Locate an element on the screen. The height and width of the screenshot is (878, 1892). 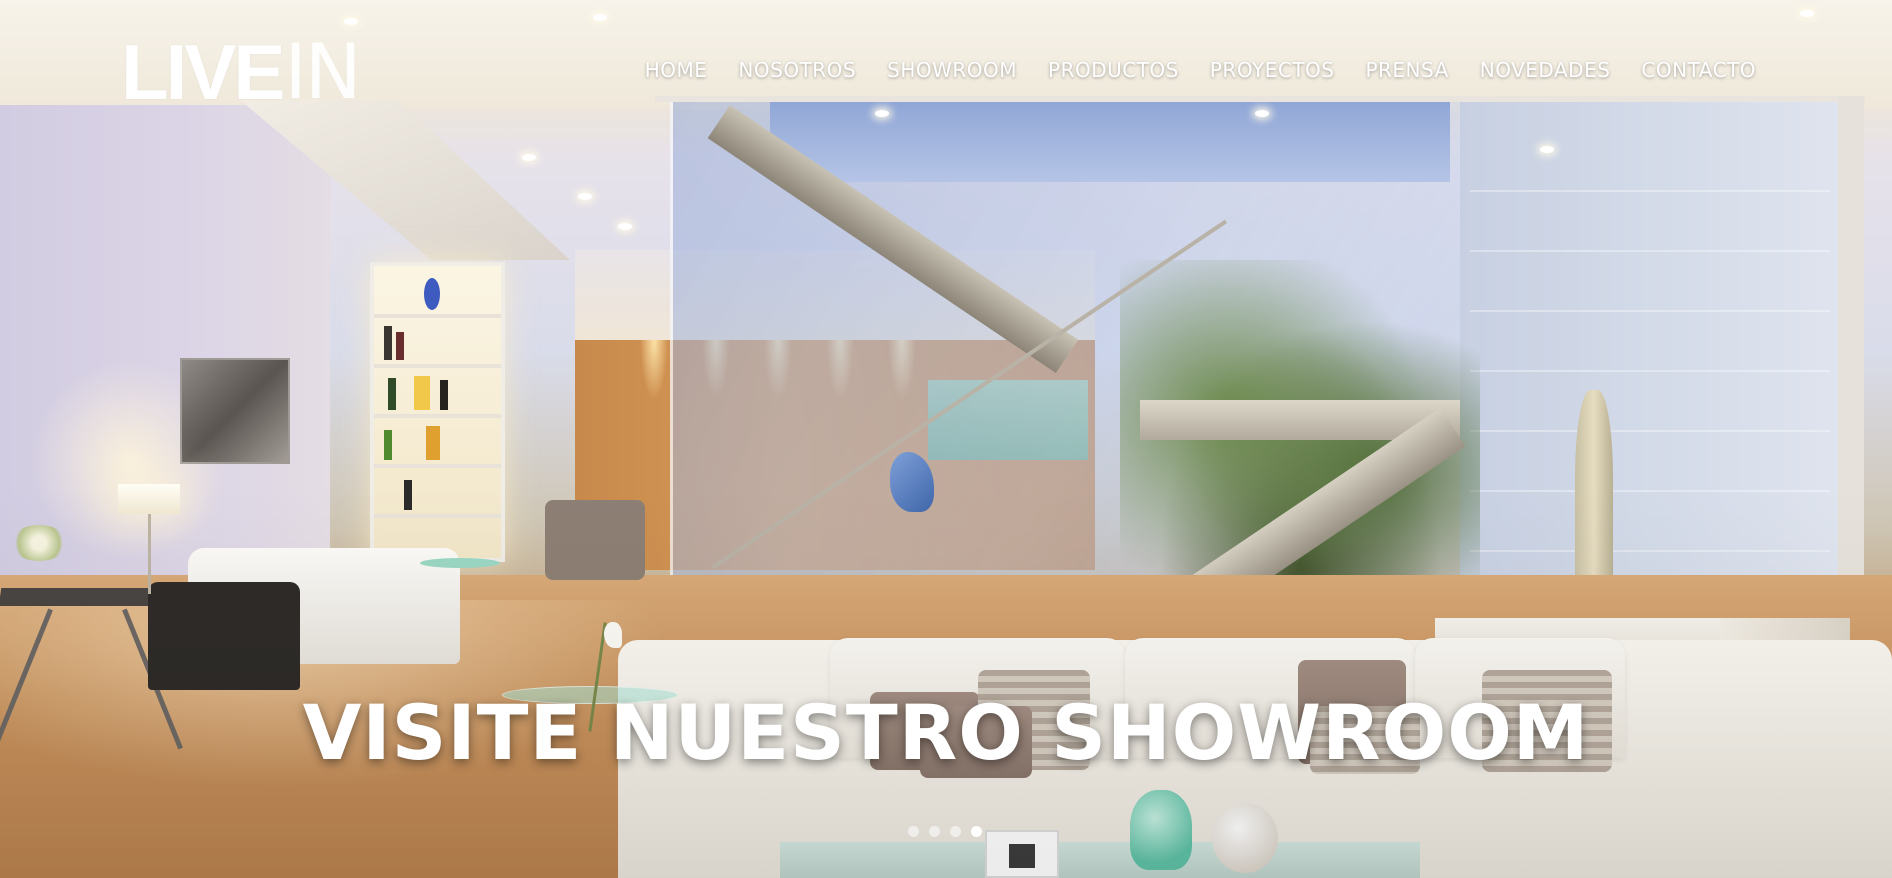
slider-pagination is located at coordinates (945, 831).